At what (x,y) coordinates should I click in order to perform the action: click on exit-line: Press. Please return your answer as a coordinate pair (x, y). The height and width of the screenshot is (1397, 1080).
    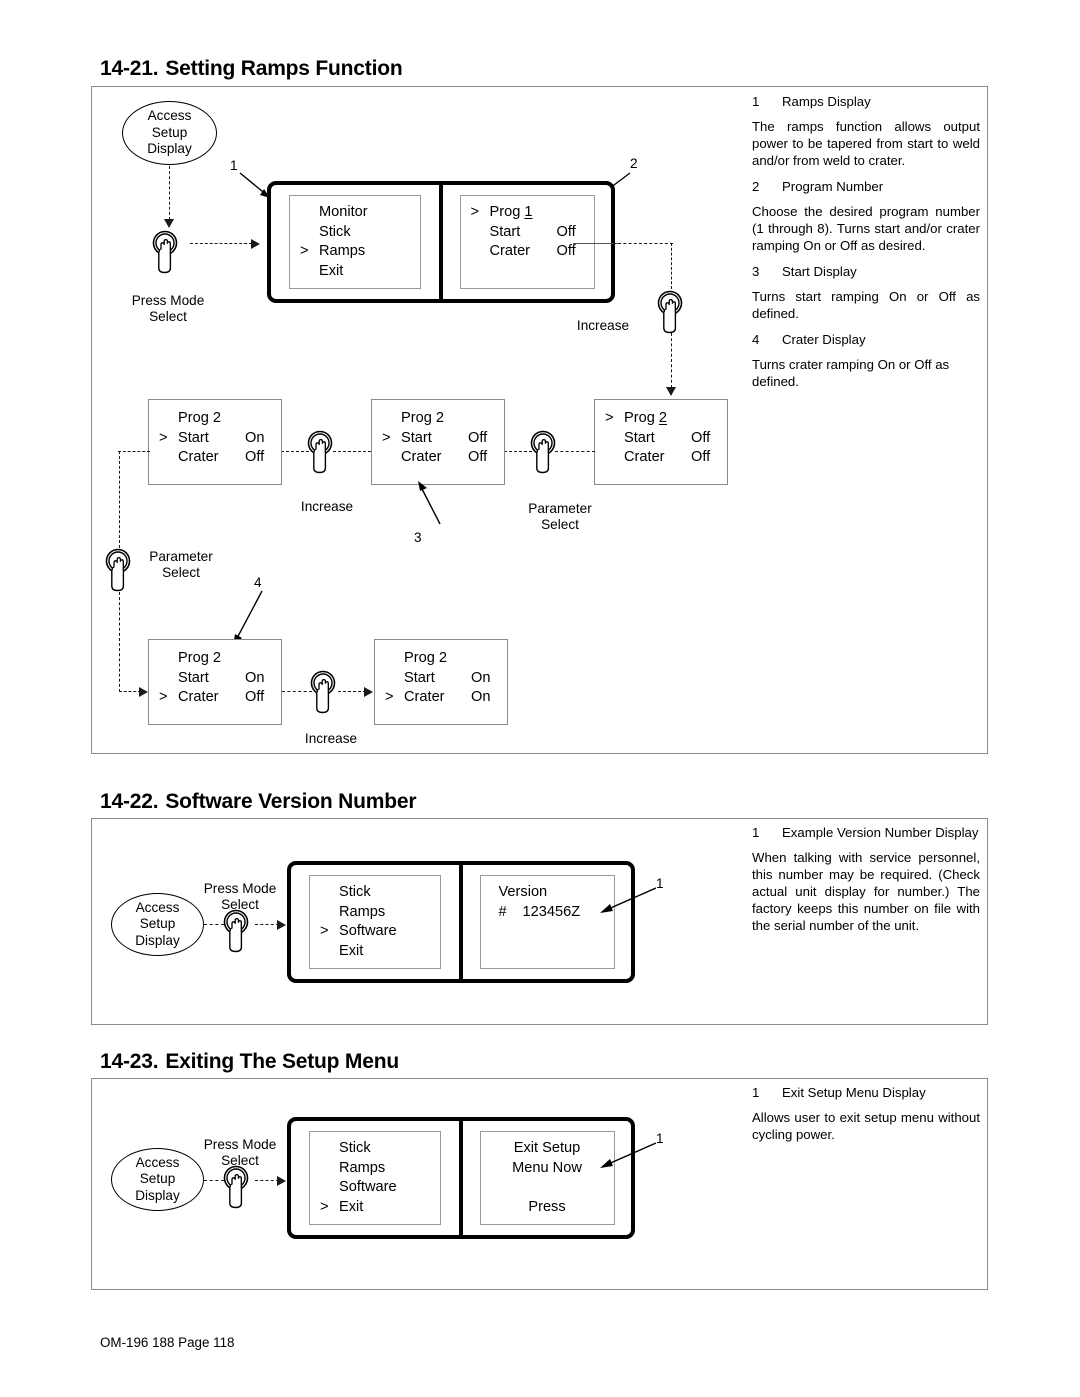
    Looking at the image, I should click on (547, 1208).